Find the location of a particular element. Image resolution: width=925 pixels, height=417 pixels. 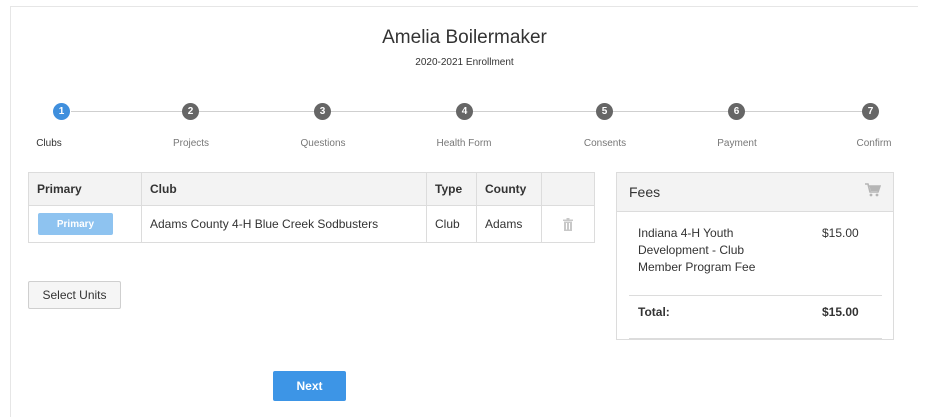

trash-icon is located at coordinates (568, 224).